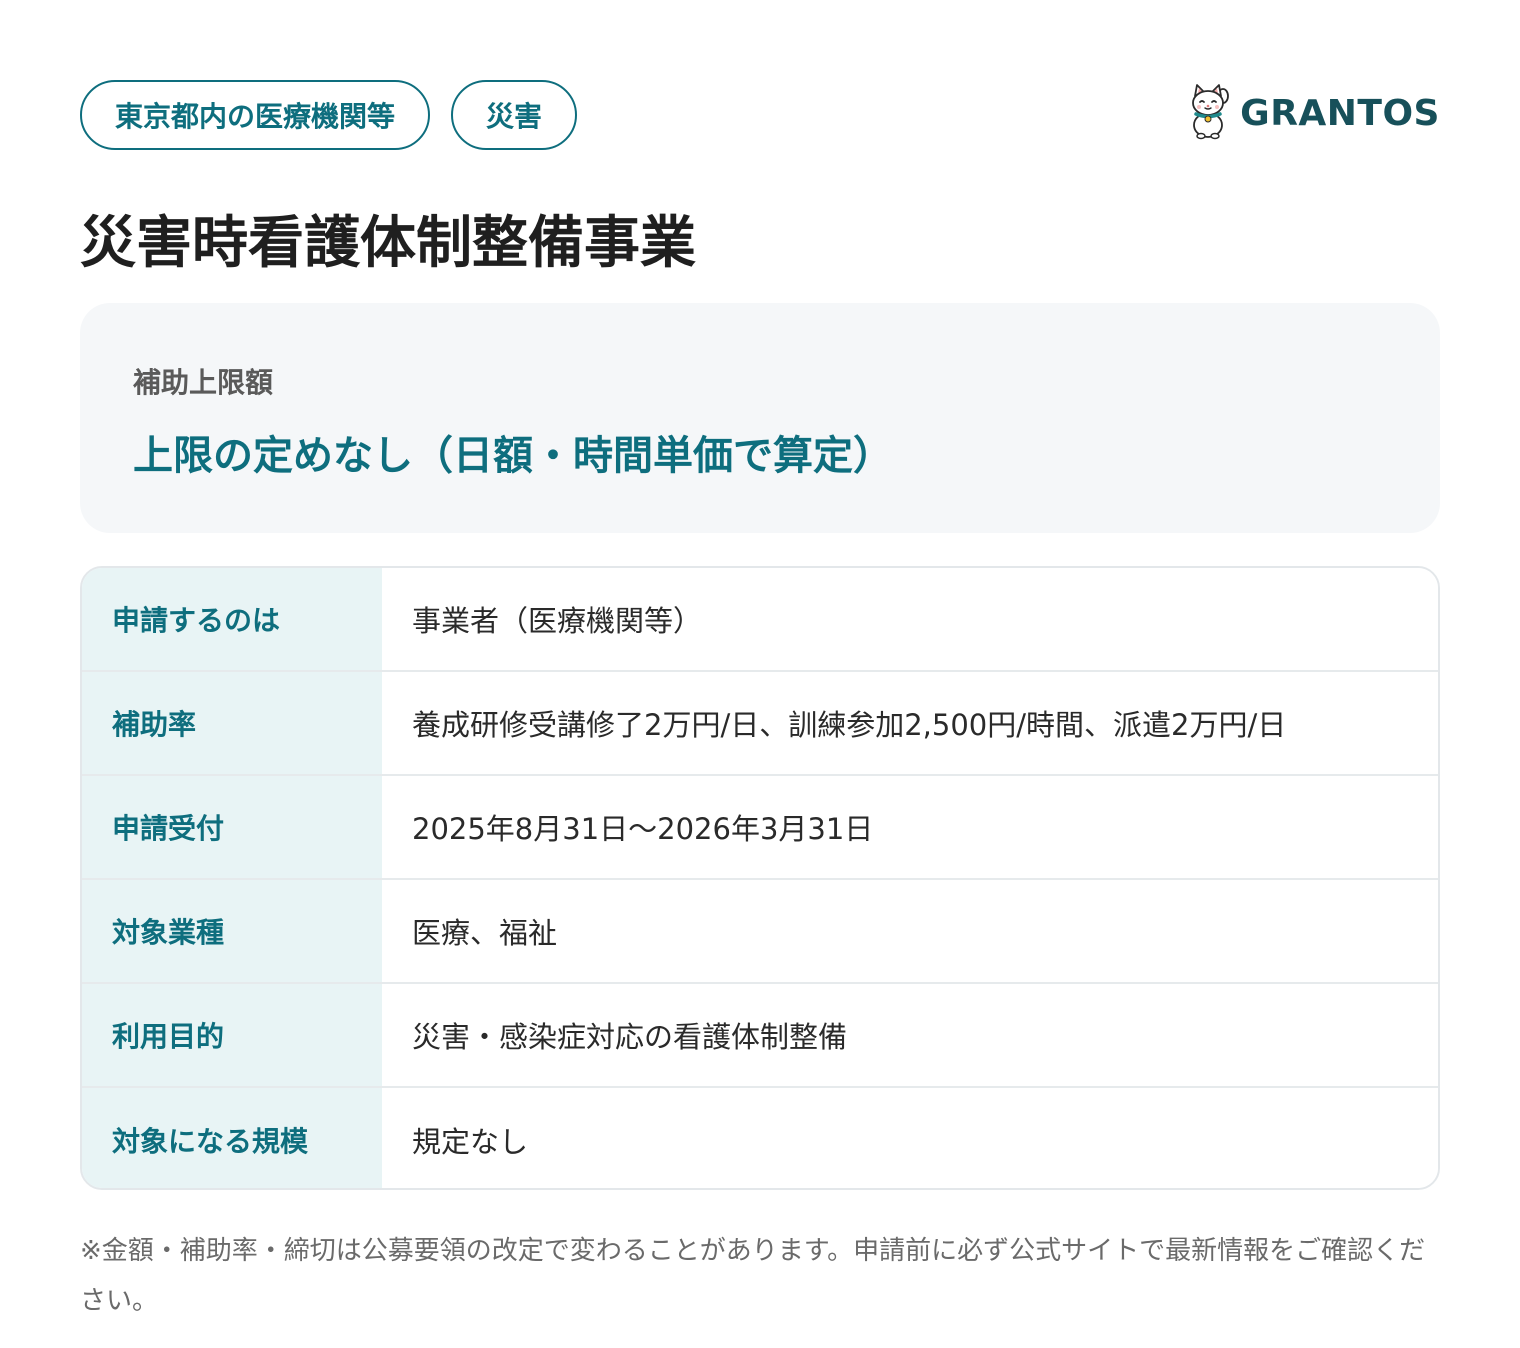 The image size is (1520, 1348). Describe the element at coordinates (232, 931) in the screenshot. I see `row-label: 対象業種` at that location.